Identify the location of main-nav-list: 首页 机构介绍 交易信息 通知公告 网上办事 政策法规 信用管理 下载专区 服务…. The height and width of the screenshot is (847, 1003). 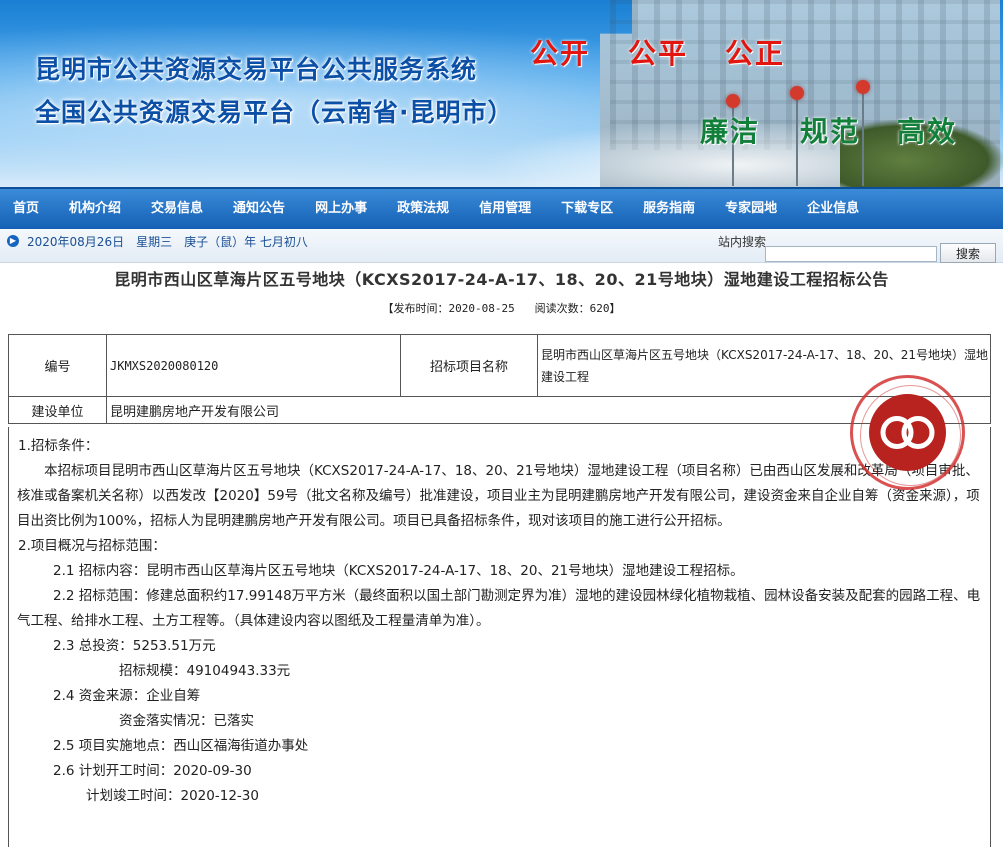
(501, 209).